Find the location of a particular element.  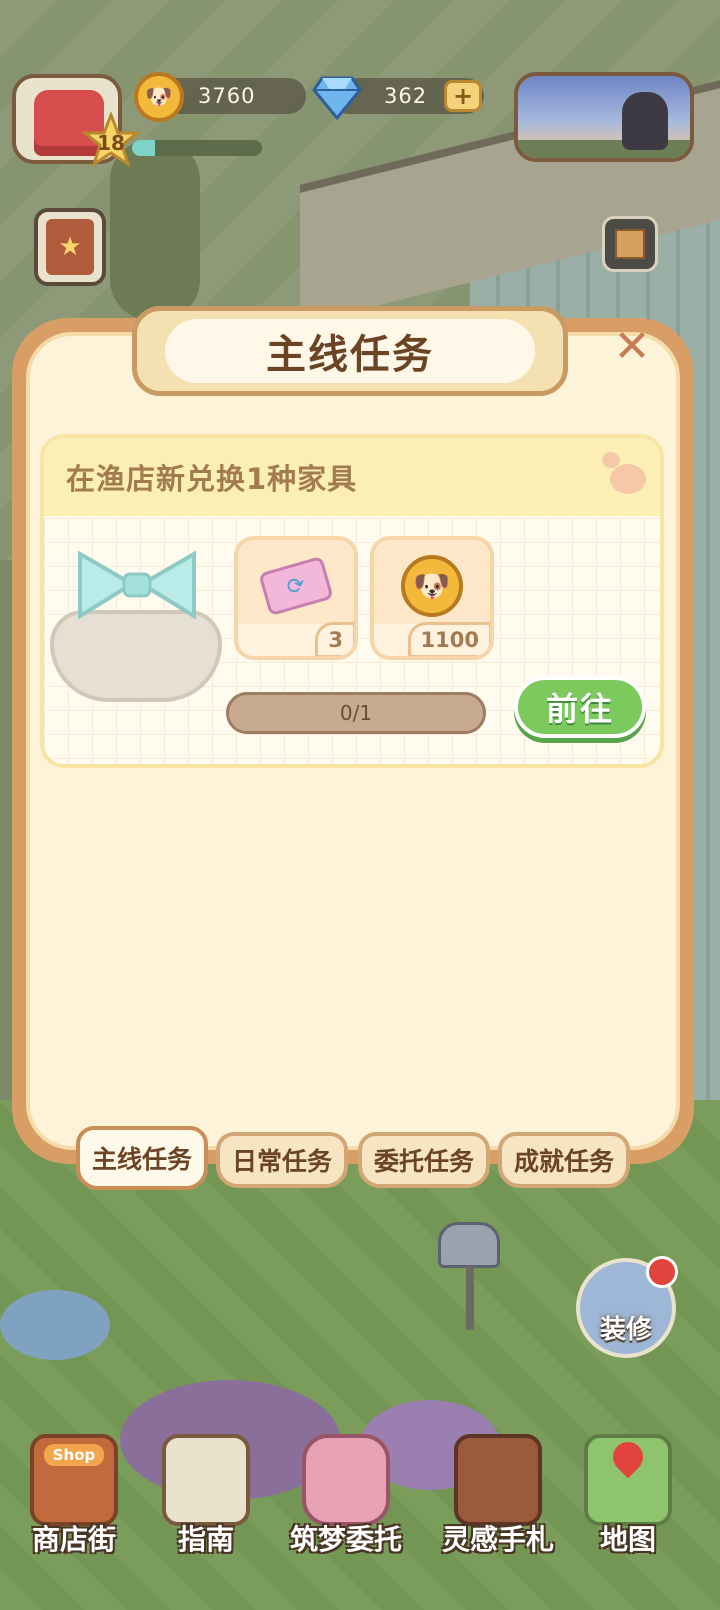

tab-achievement-quest: 成就任务 is located at coordinates (564, 1160).